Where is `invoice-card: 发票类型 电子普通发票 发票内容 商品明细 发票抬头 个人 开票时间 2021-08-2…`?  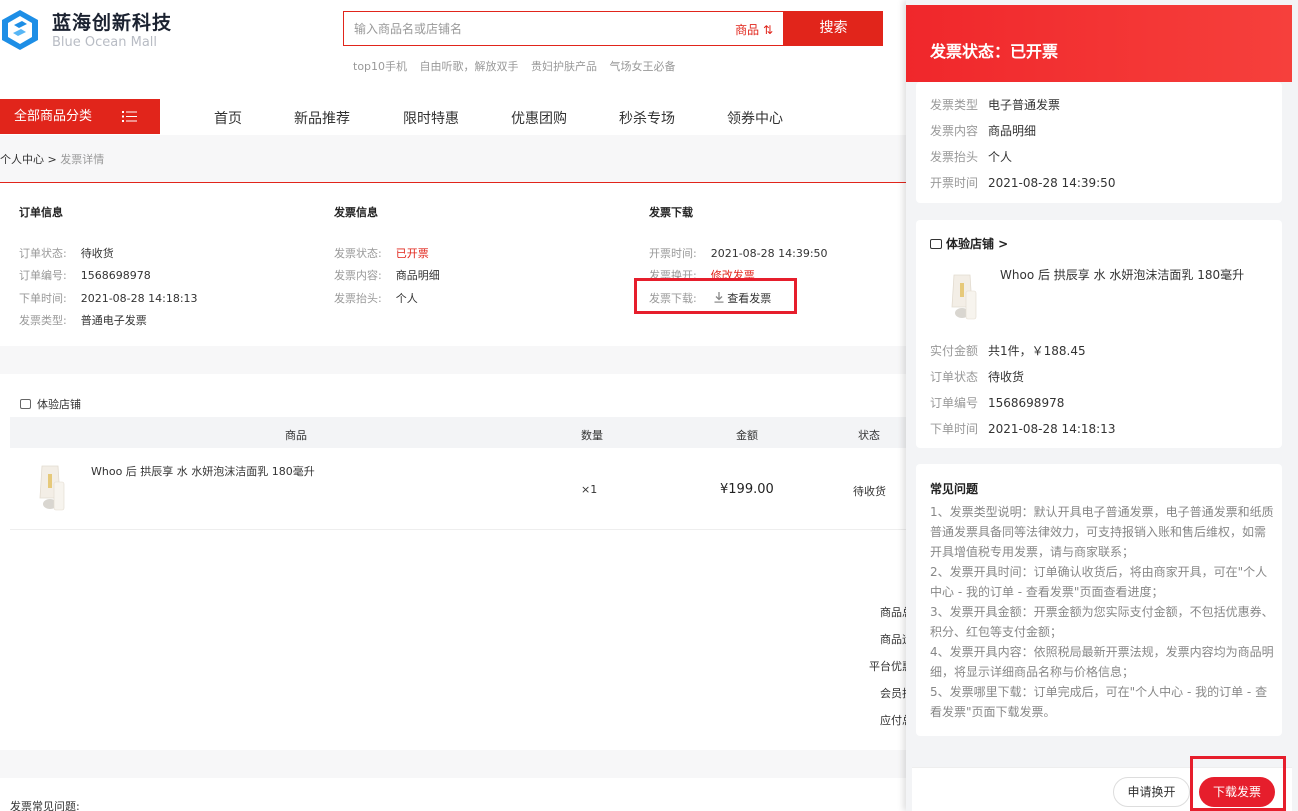 invoice-card: 发票类型 电子普通发票 发票内容 商品明细 发票抬头 个人 开票时间 2021-08-2… is located at coordinates (1099, 142).